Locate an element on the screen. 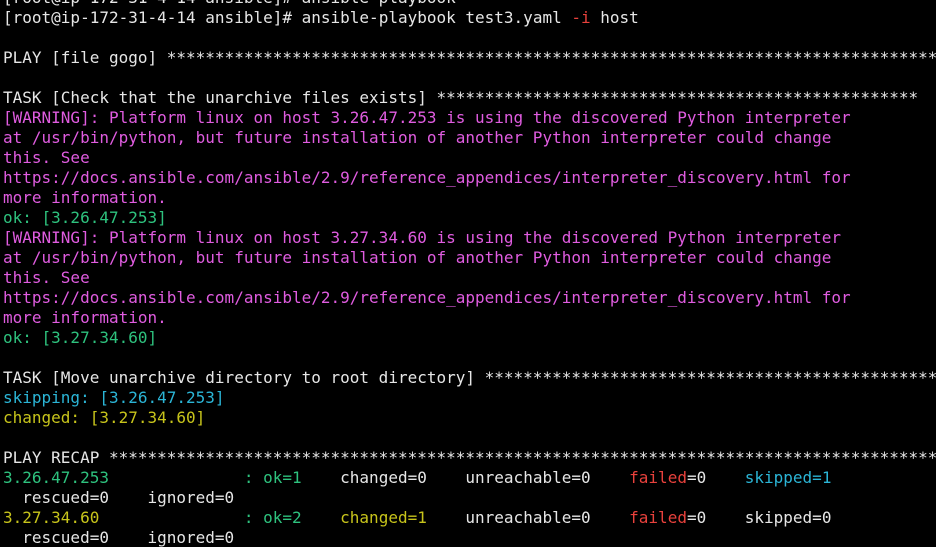  command-argument: host is located at coordinates (614, 17).